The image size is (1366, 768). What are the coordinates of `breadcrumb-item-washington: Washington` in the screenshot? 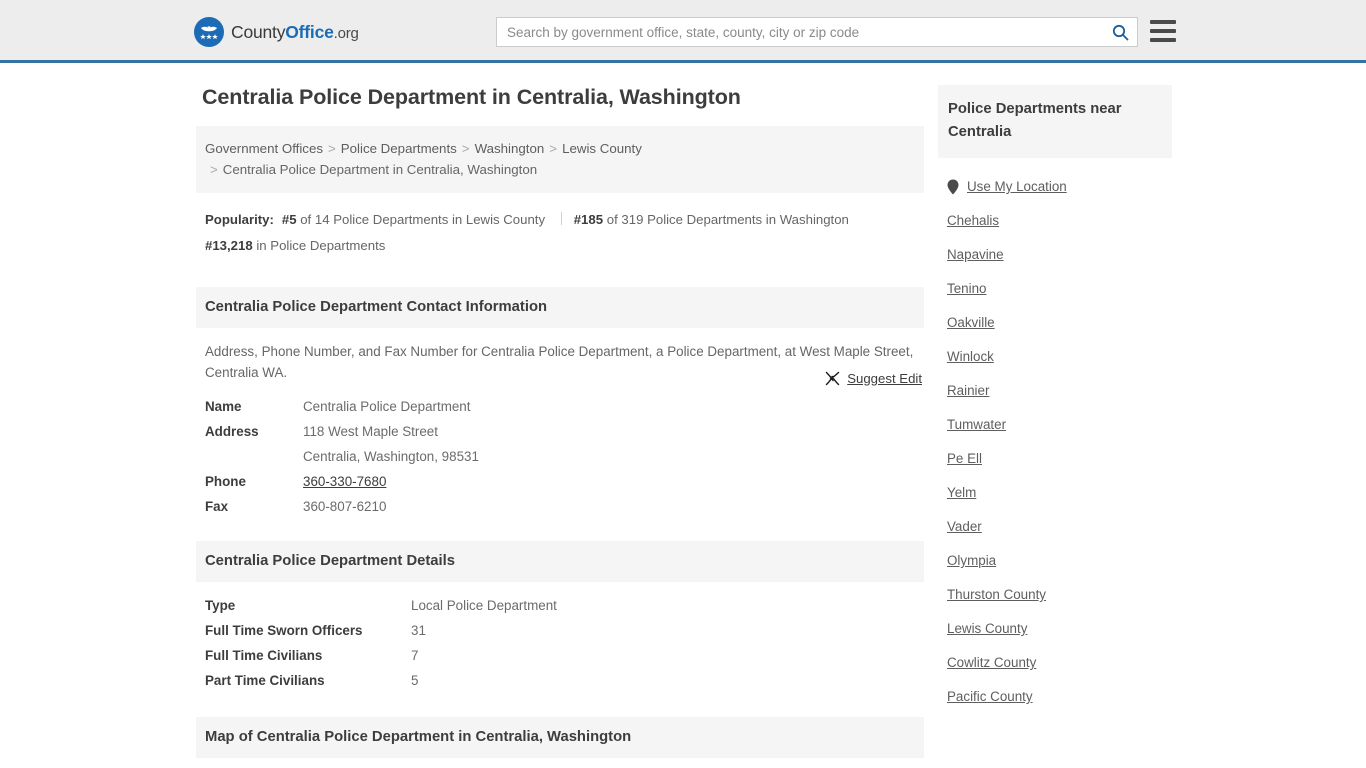 It's located at (510, 148).